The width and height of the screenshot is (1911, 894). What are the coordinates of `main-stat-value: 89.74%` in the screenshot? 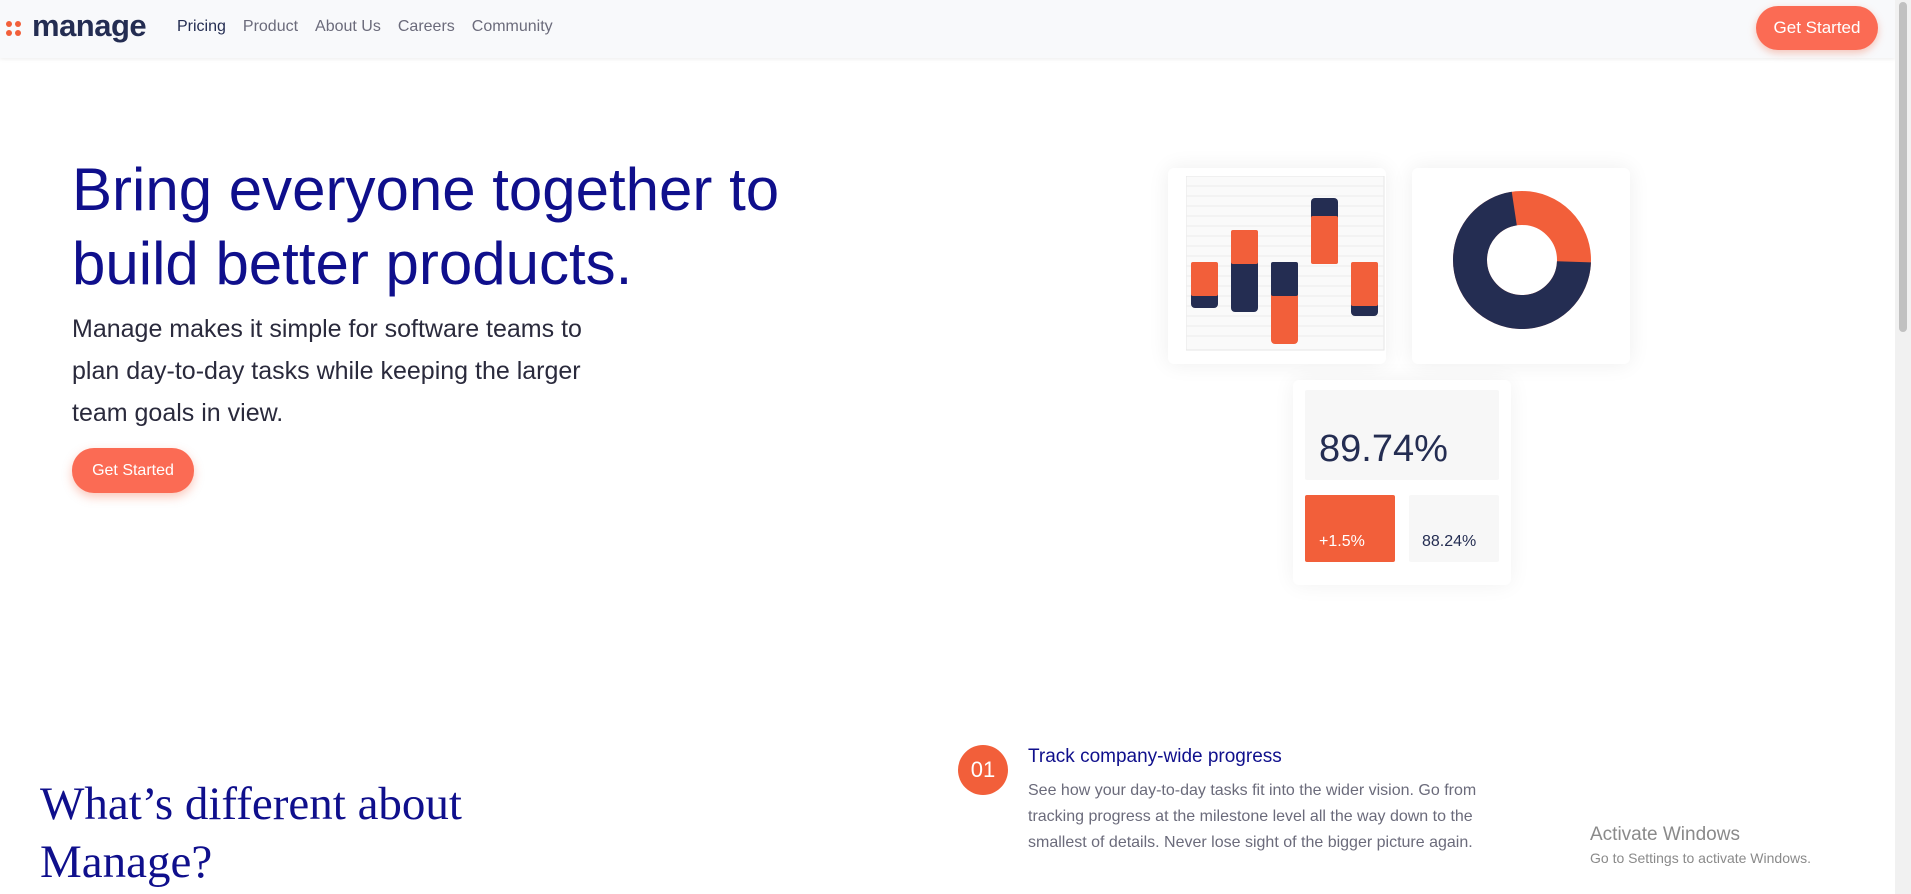 It's located at (1383, 449).